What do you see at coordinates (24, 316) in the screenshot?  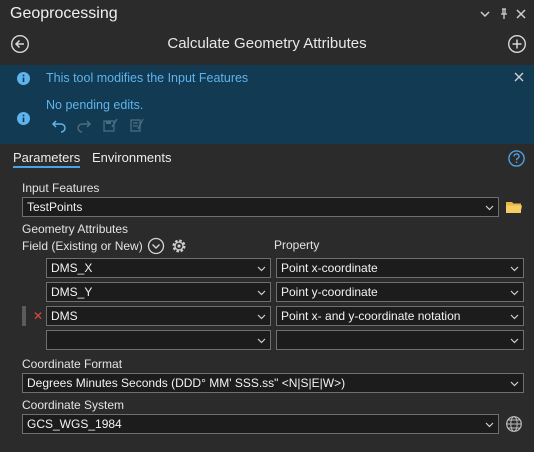 I see `row-drag-handle` at bounding box center [24, 316].